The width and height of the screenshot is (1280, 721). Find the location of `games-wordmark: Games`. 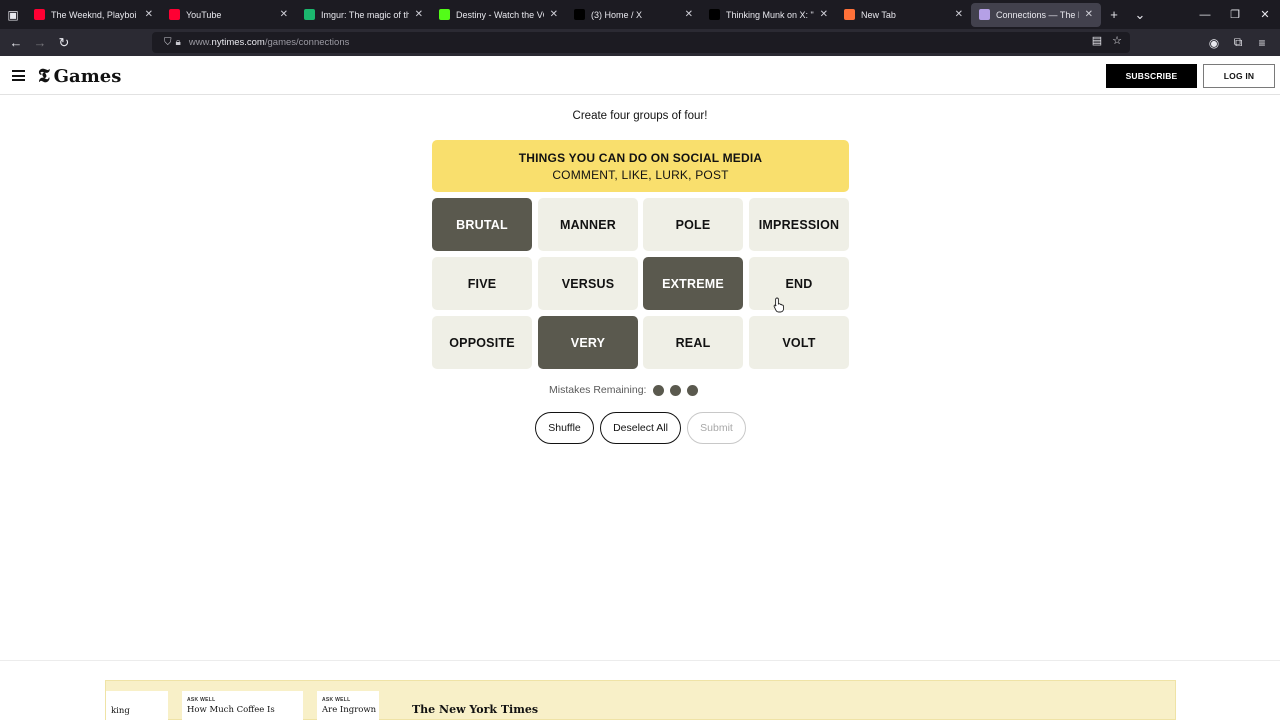

games-wordmark: Games is located at coordinates (87, 76).